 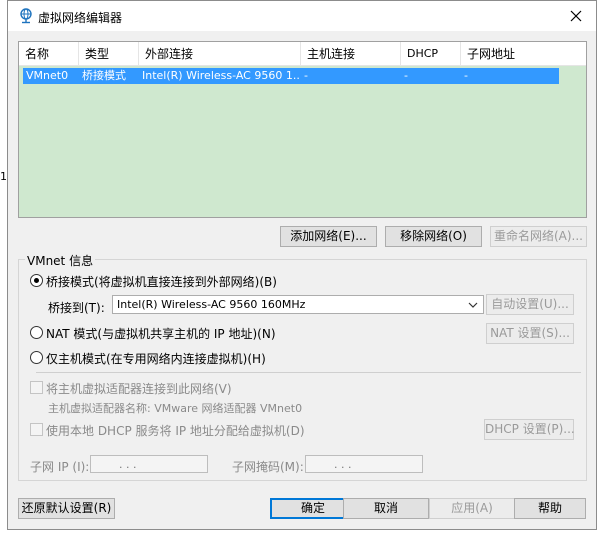 I want to click on dhcp-label: 使用本地 DHCP 服务将 IP 地址分配给虚拟机(D), so click(x=175, y=430).